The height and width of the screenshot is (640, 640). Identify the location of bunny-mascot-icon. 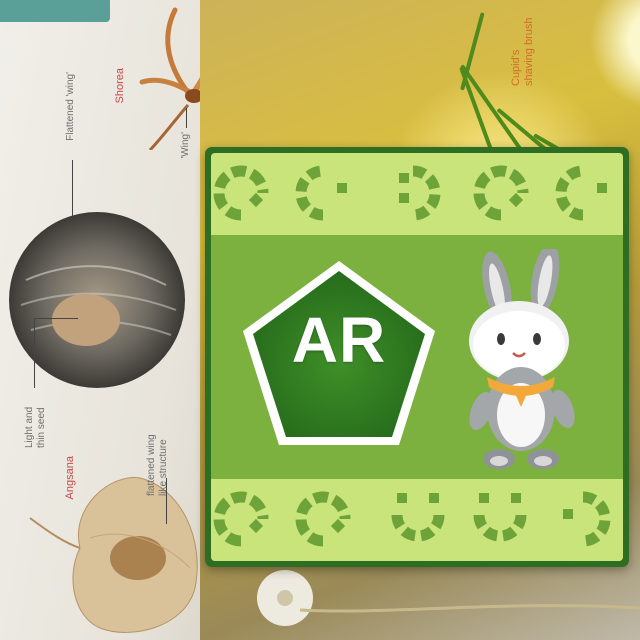
(522, 359).